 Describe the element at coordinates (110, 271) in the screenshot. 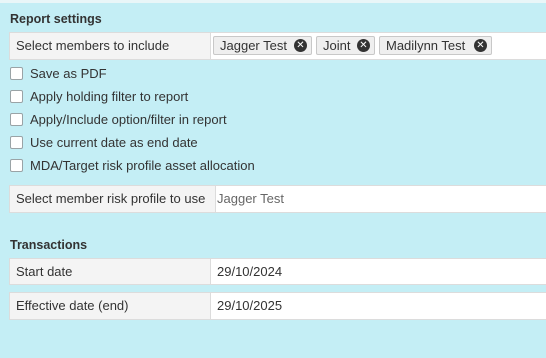

I see `start-date-label: Start date` at that location.